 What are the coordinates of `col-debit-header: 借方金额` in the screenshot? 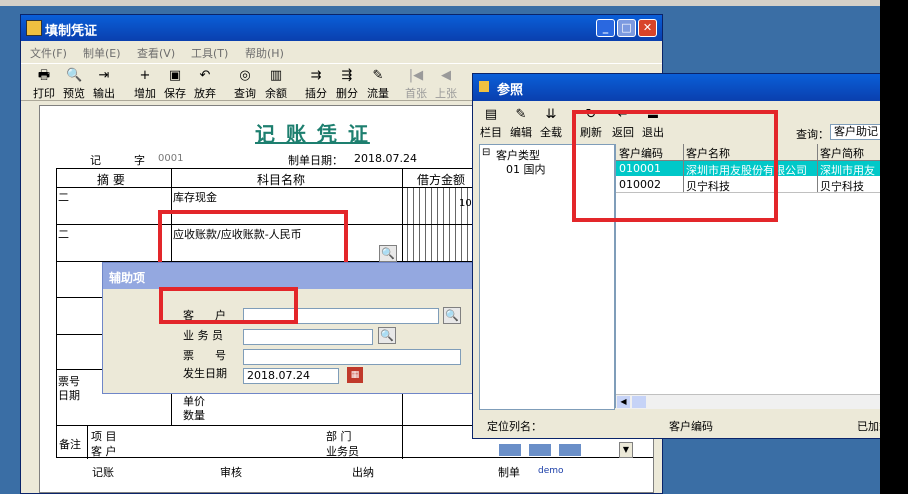 It's located at (441, 180).